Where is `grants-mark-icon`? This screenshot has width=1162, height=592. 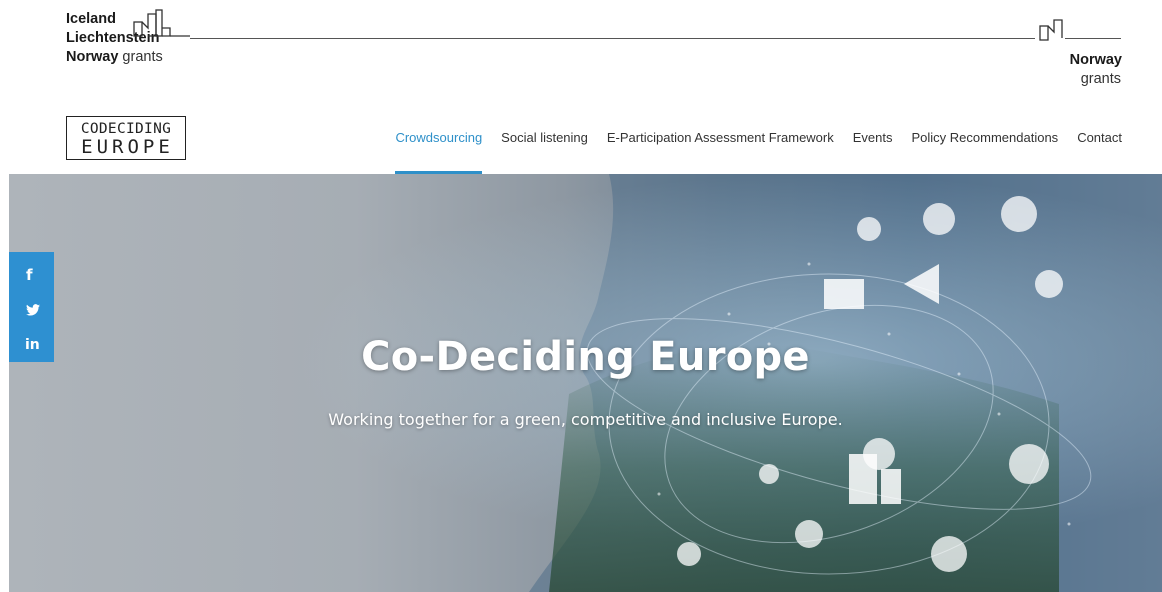
grants-mark-icon is located at coordinates (161, 23).